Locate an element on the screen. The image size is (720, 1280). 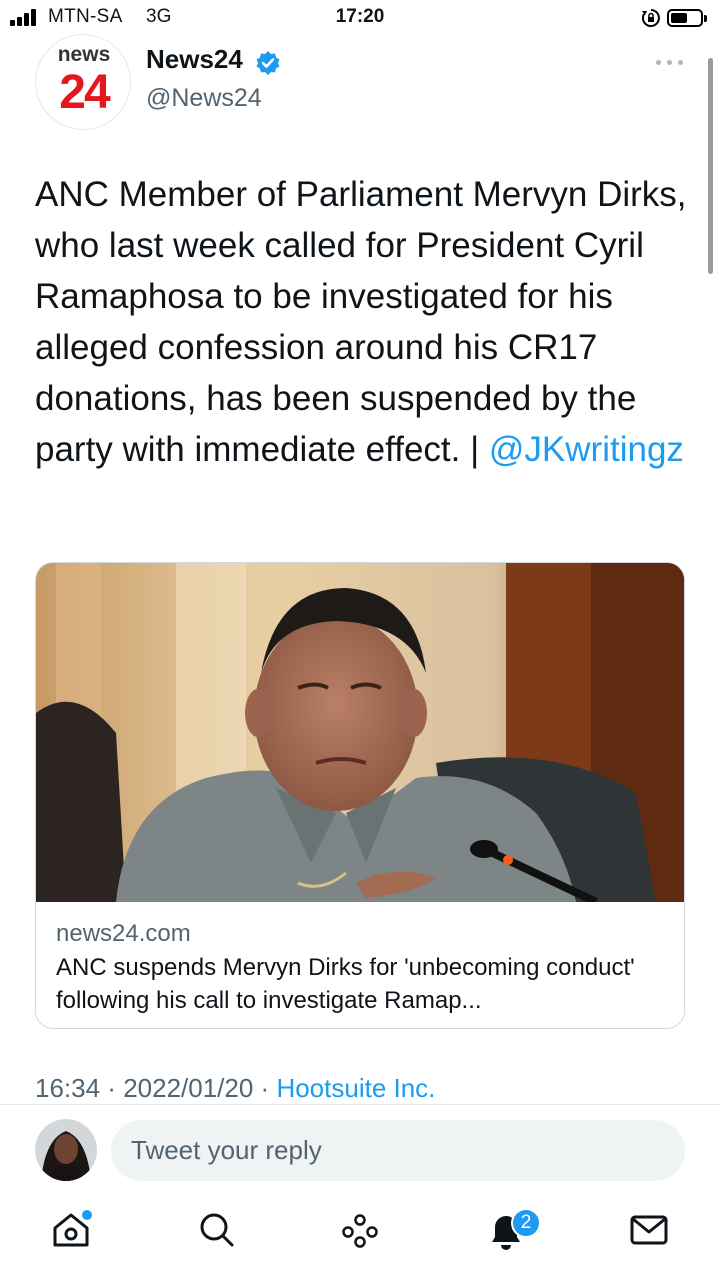
search-icon is located at coordinates (217, 1230).